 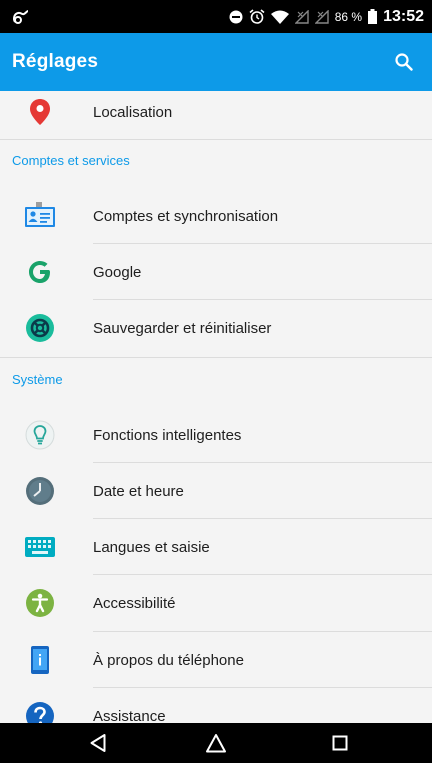 What do you see at coordinates (216, 603) in the screenshot?
I see `list-item-accessibilite: Accessibilité` at bounding box center [216, 603].